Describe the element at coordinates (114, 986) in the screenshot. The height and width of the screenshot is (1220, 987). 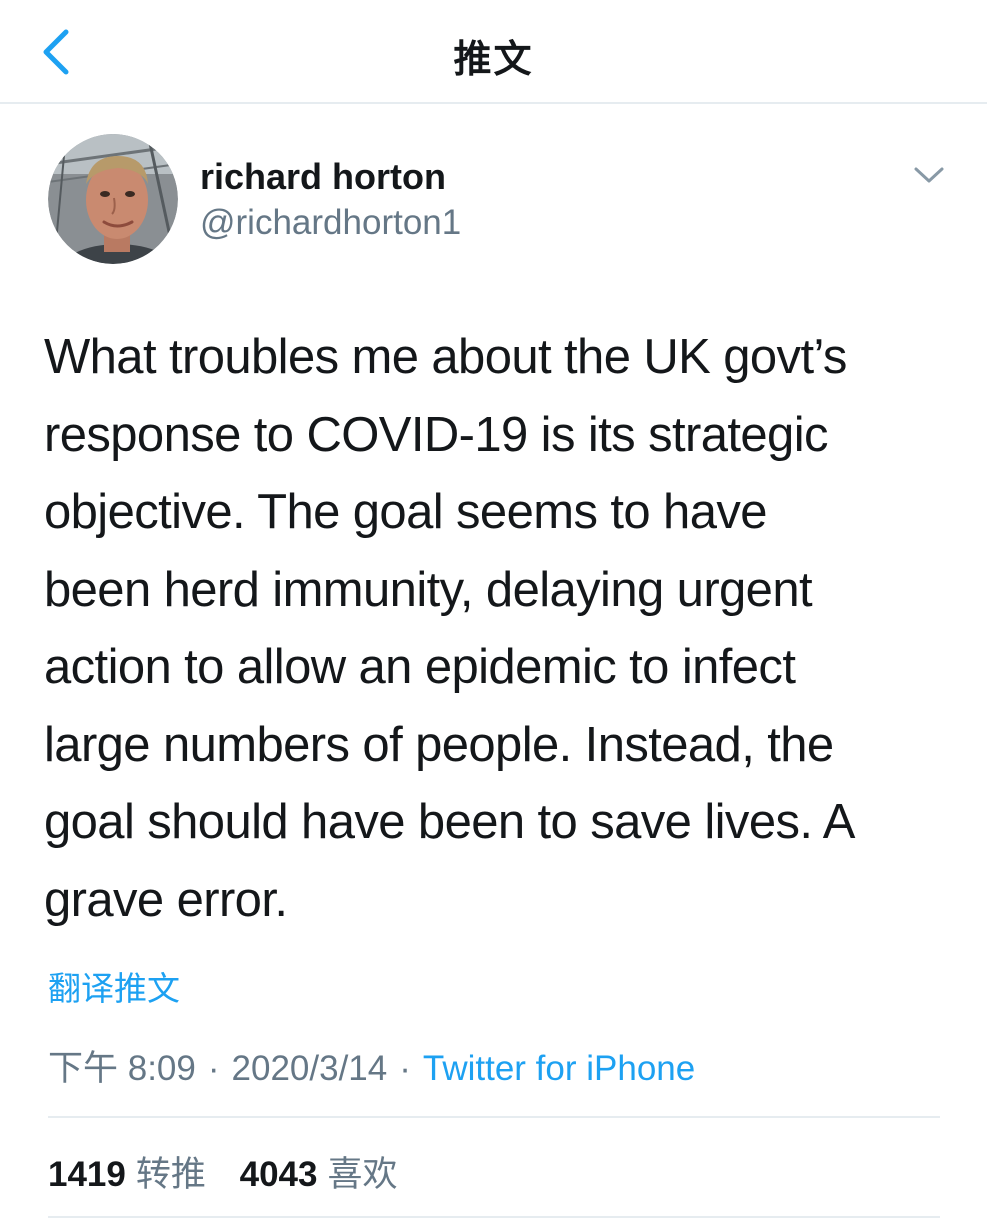
I see `translate-tweet-link: 翻译推文` at that location.